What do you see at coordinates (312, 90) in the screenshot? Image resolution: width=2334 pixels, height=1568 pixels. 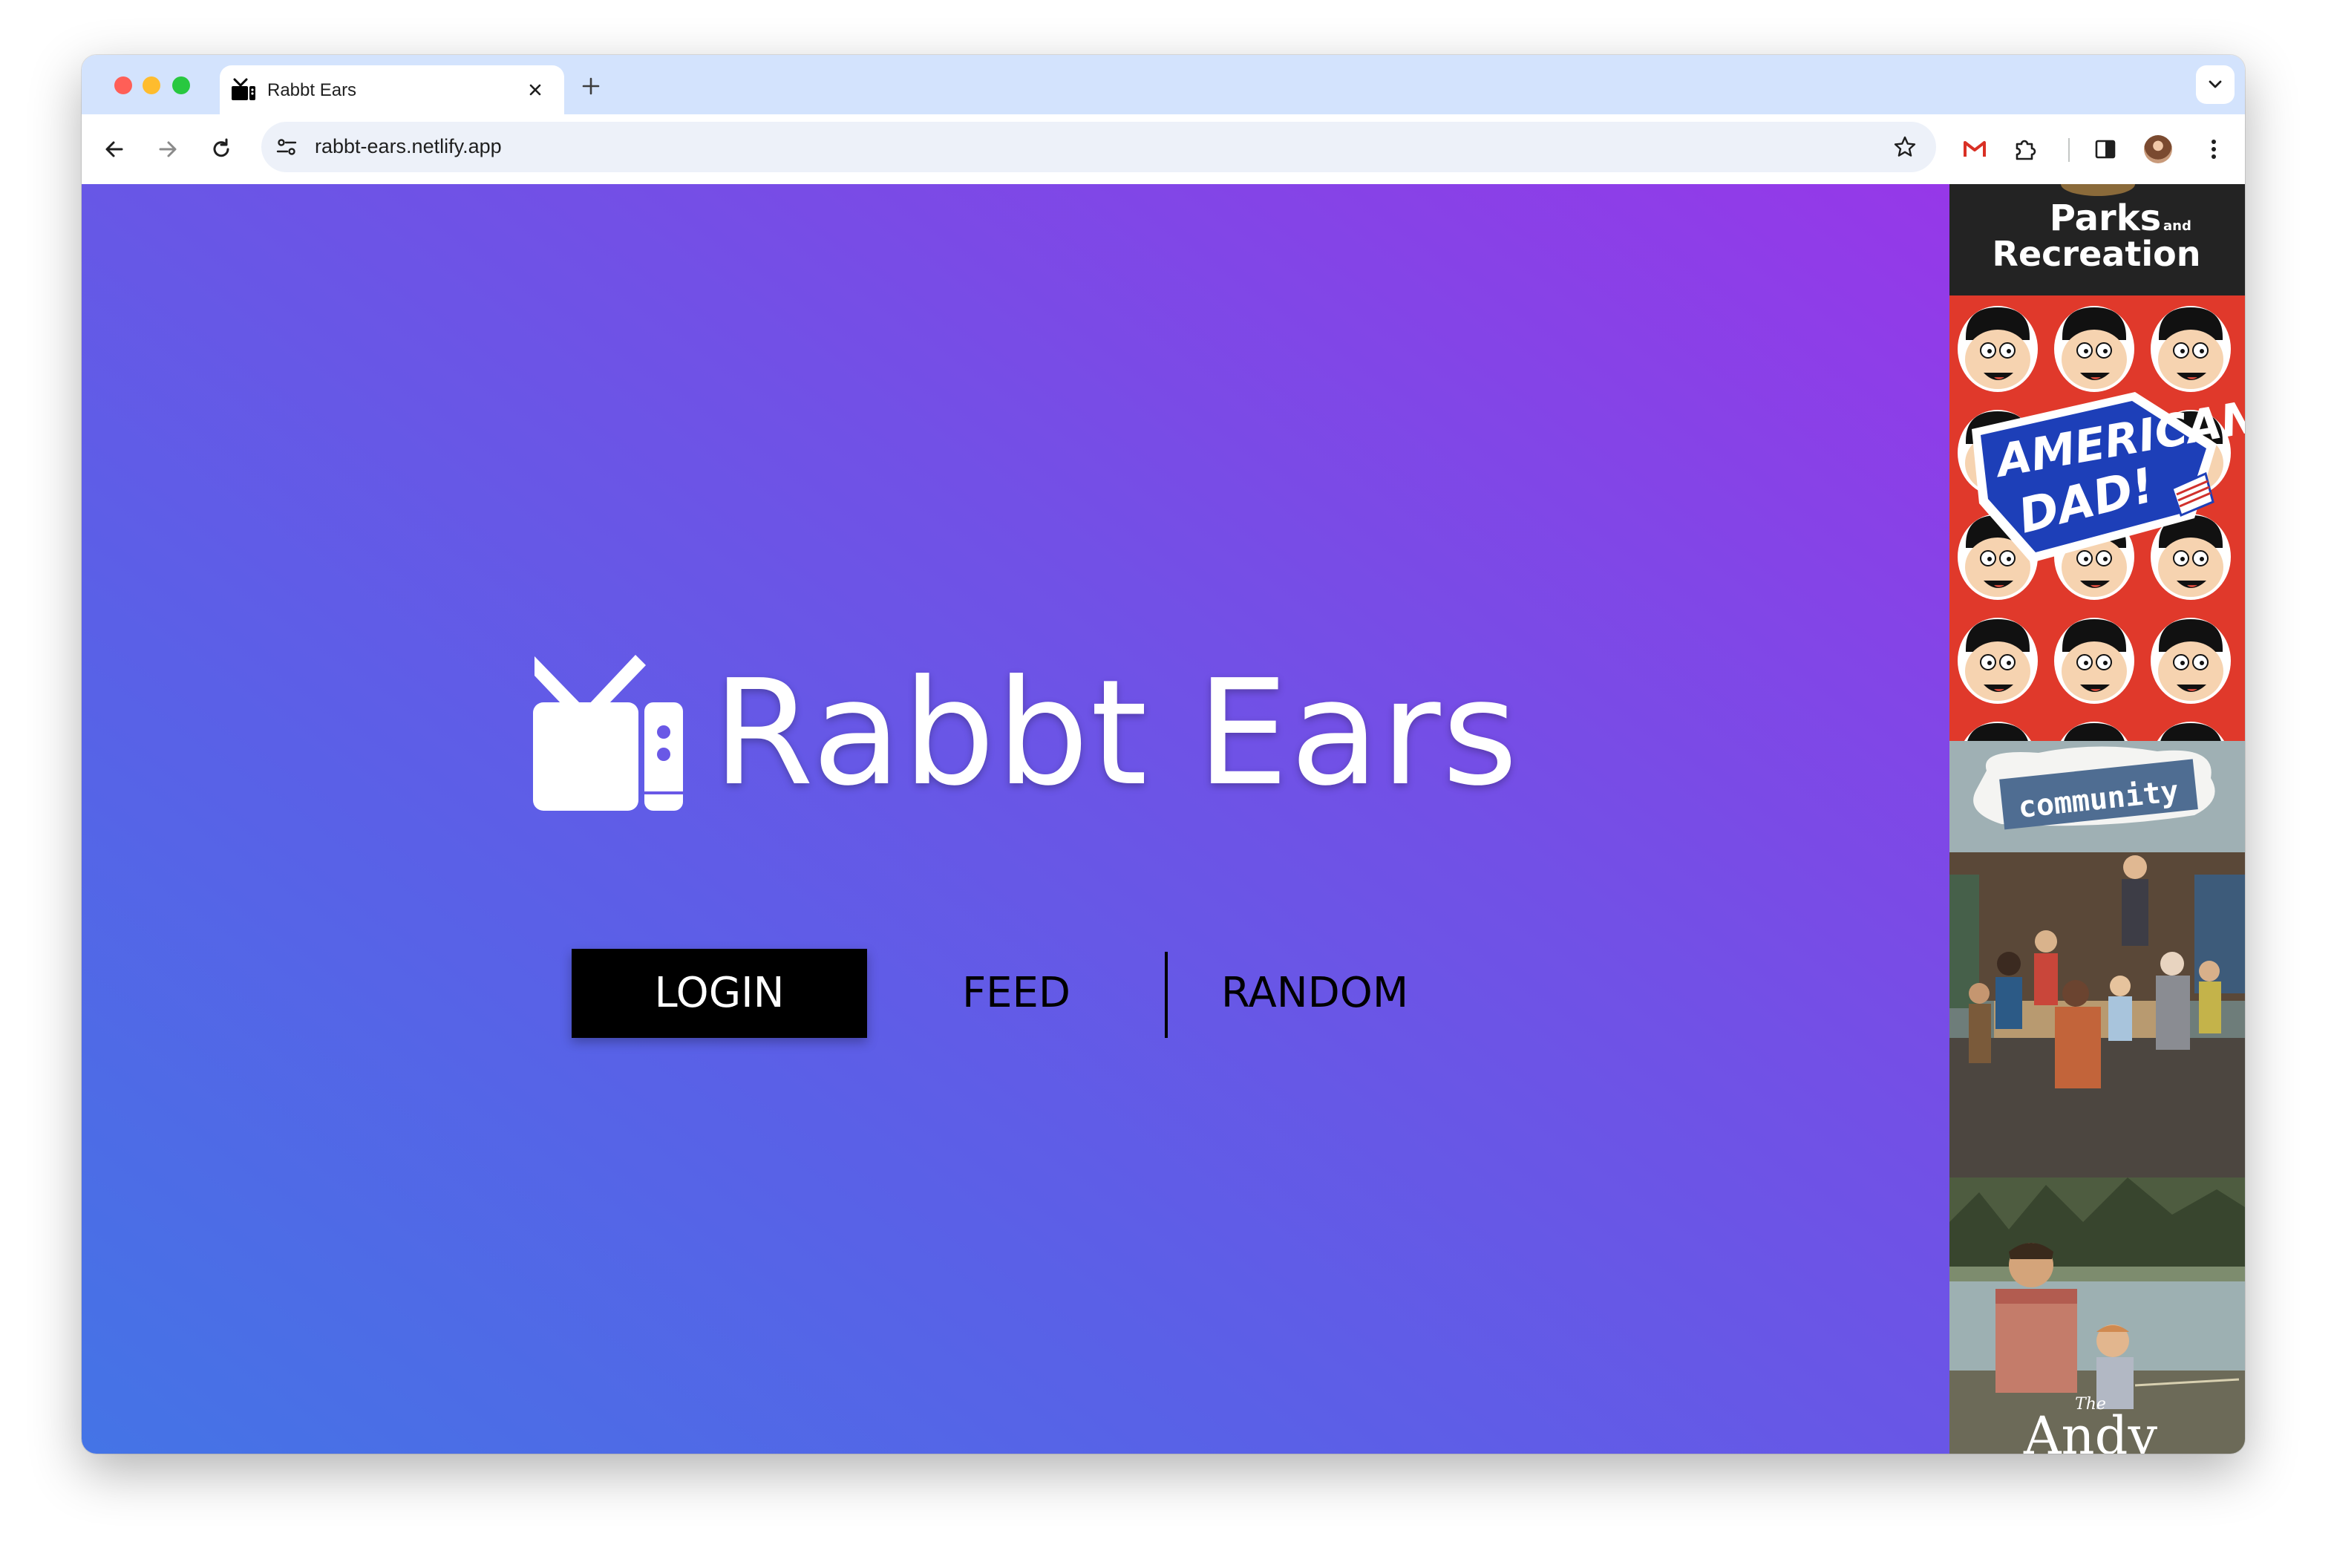 I see `tab-title: Rabbt Ears` at bounding box center [312, 90].